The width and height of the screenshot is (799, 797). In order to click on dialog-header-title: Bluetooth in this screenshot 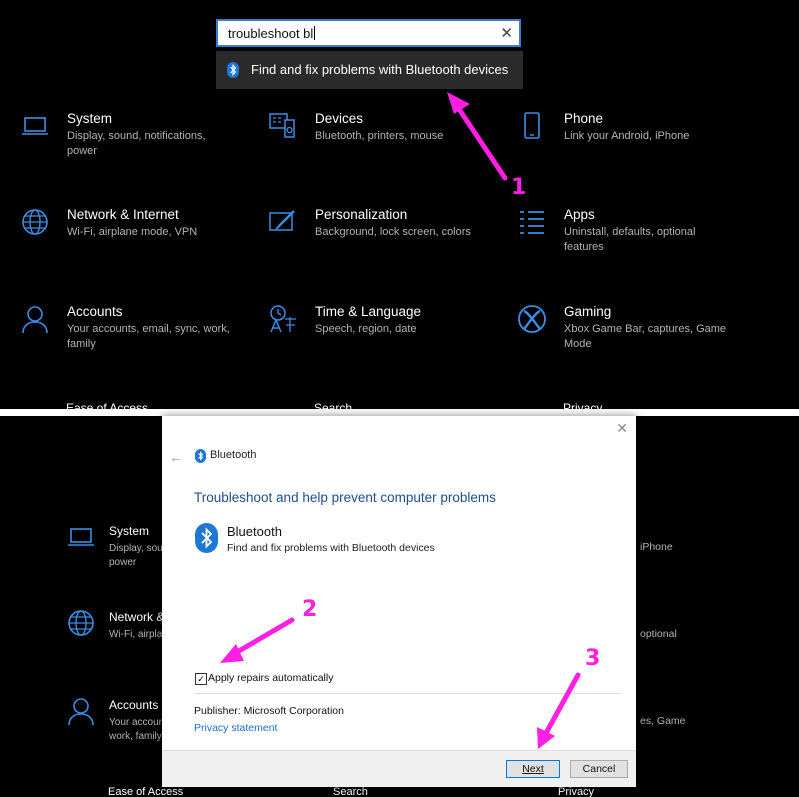, I will do `click(233, 455)`.